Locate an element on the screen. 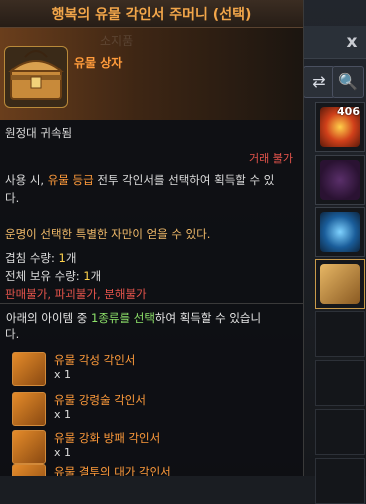 The height and width of the screenshot is (504, 366). sort-icon: ⇄ is located at coordinates (319, 82).